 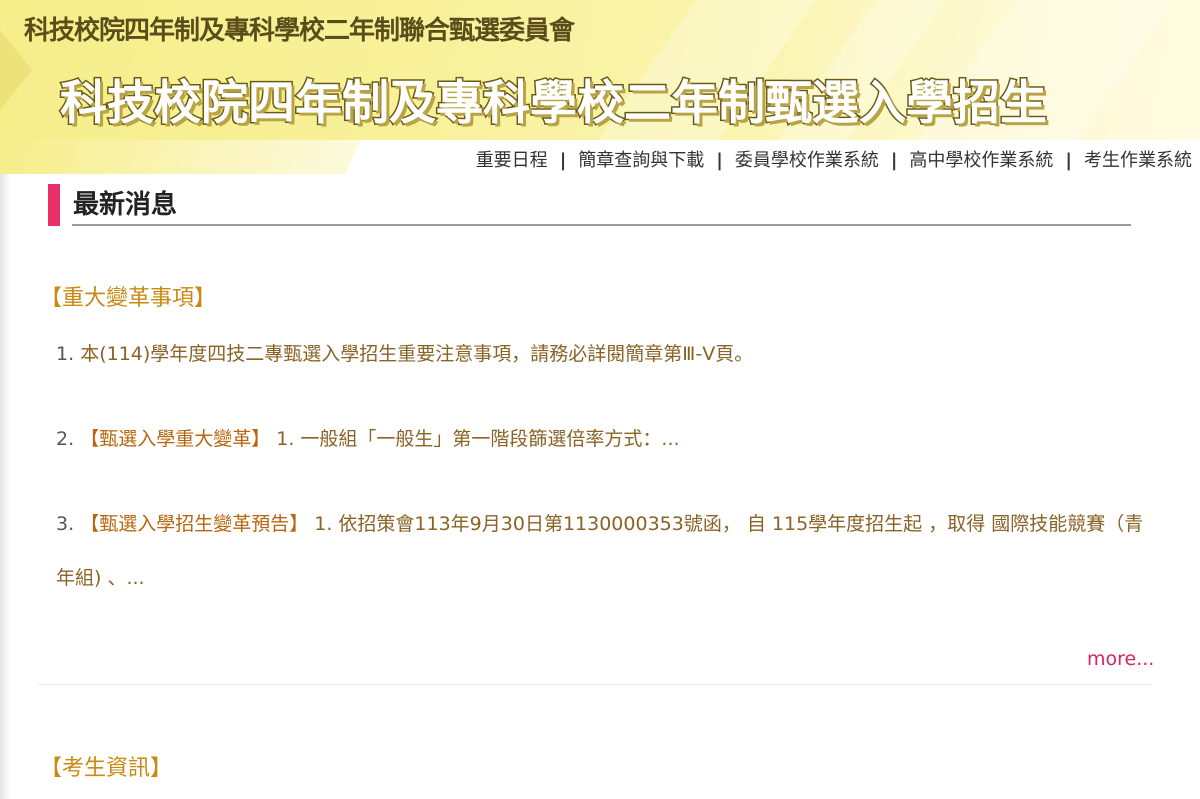 I want to click on news-item-number: 2., so click(x=65, y=439).